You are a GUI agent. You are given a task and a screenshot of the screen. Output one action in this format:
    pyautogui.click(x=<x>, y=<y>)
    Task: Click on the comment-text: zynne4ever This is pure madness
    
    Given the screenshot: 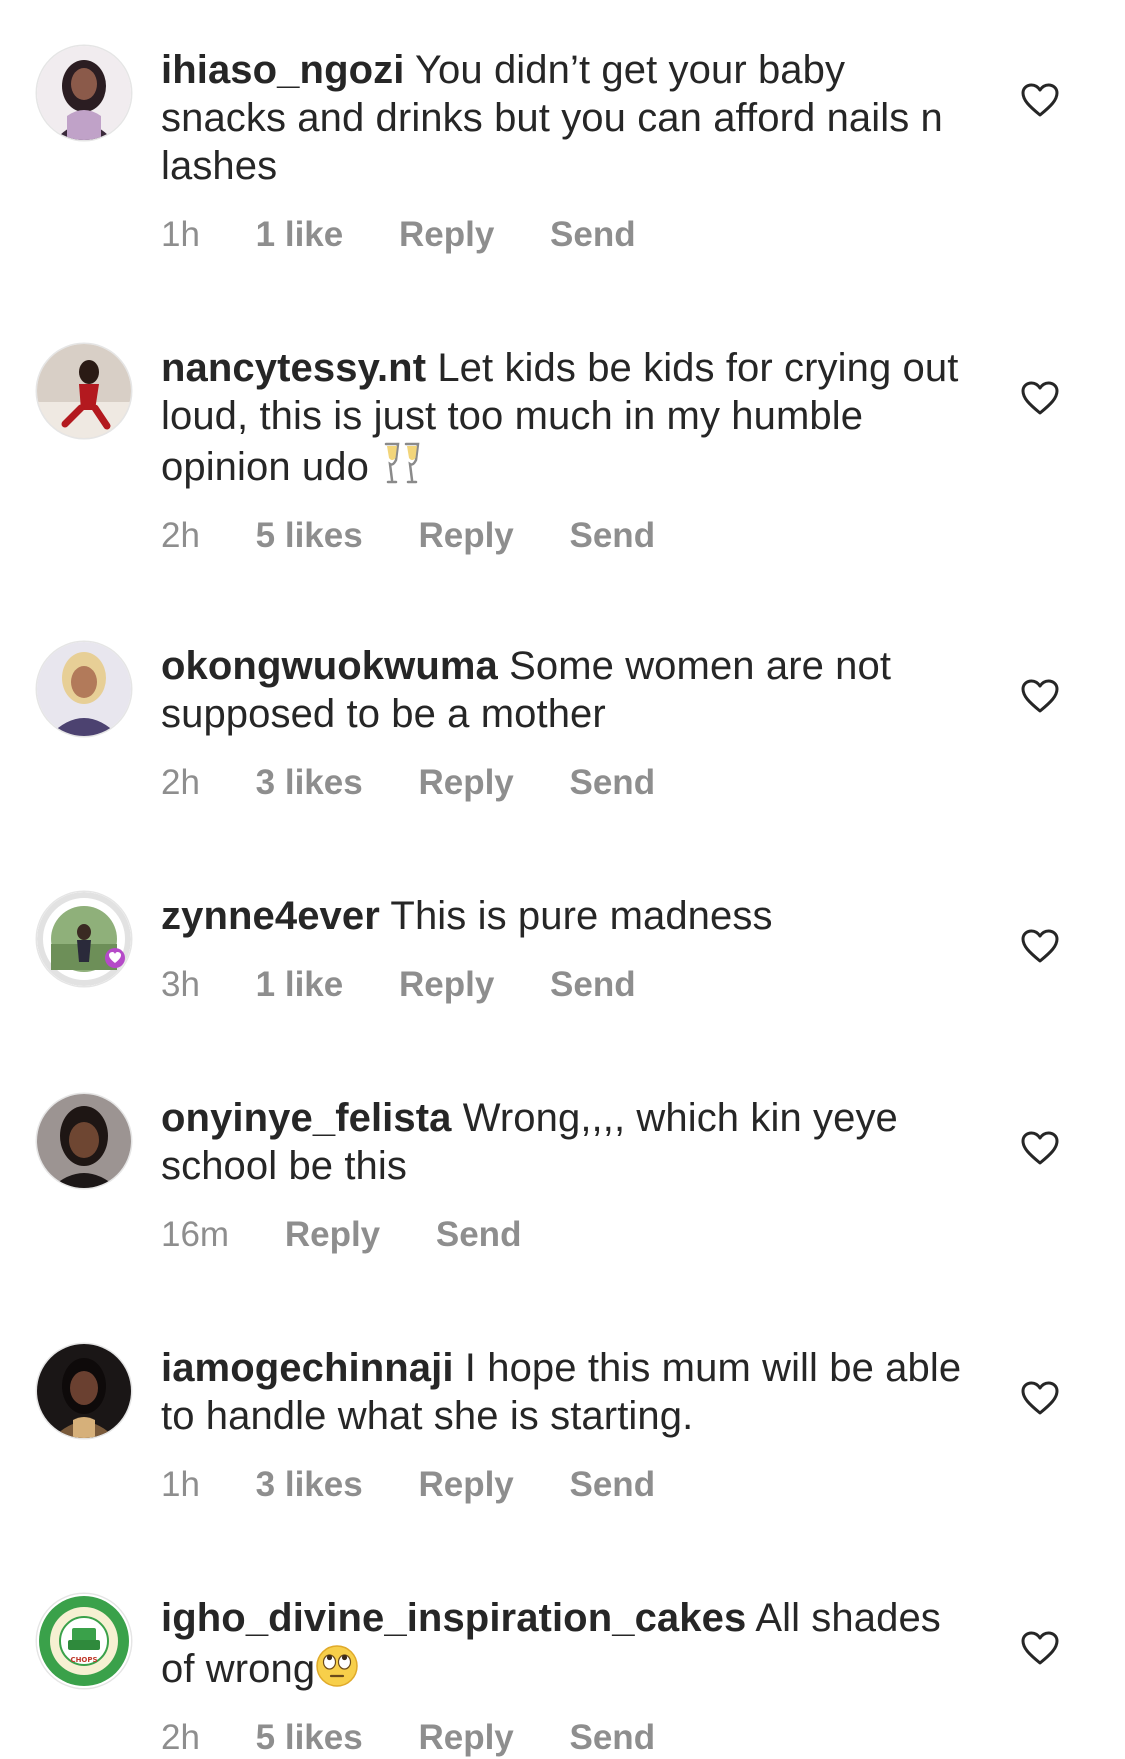 What is the action you would take?
    pyautogui.click(x=571, y=916)
    